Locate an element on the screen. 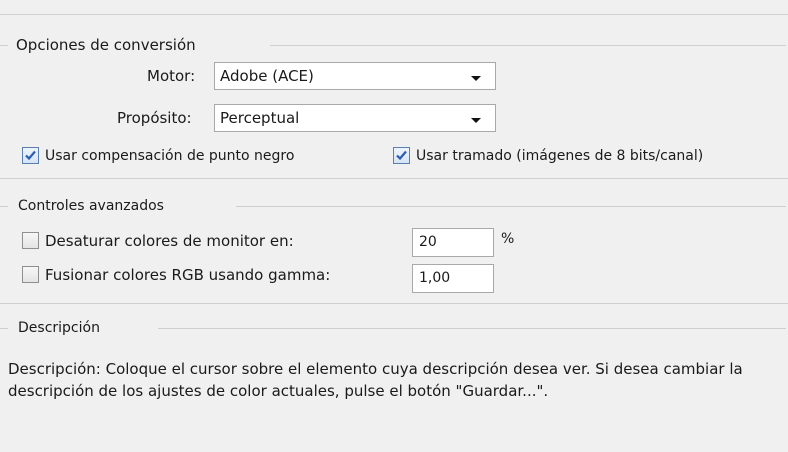 This screenshot has width=788, height=452. top-divider is located at coordinates (394, 14).